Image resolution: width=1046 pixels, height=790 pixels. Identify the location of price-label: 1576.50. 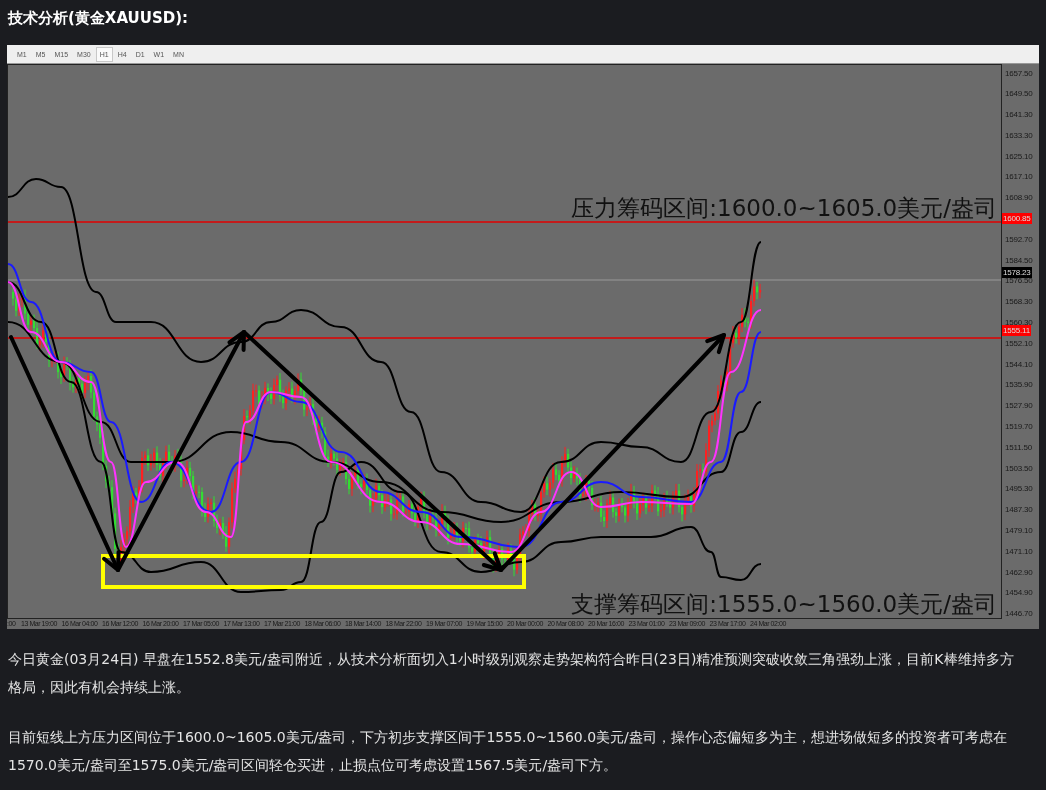
(1018, 281).